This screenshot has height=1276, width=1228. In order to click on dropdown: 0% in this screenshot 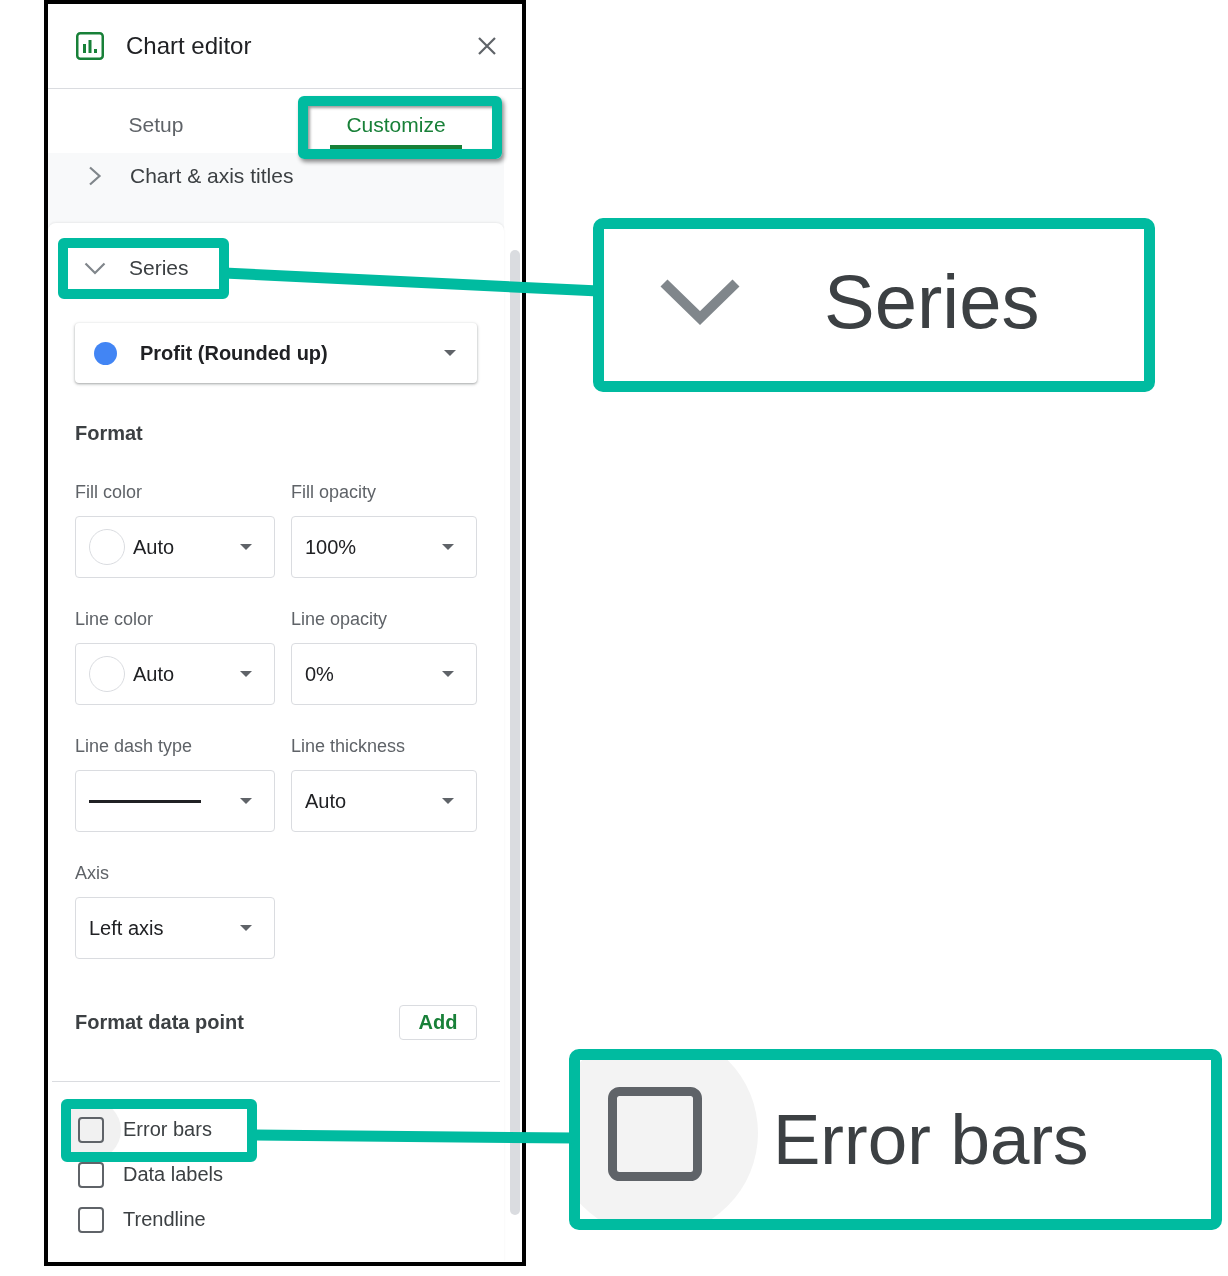, I will do `click(384, 674)`.